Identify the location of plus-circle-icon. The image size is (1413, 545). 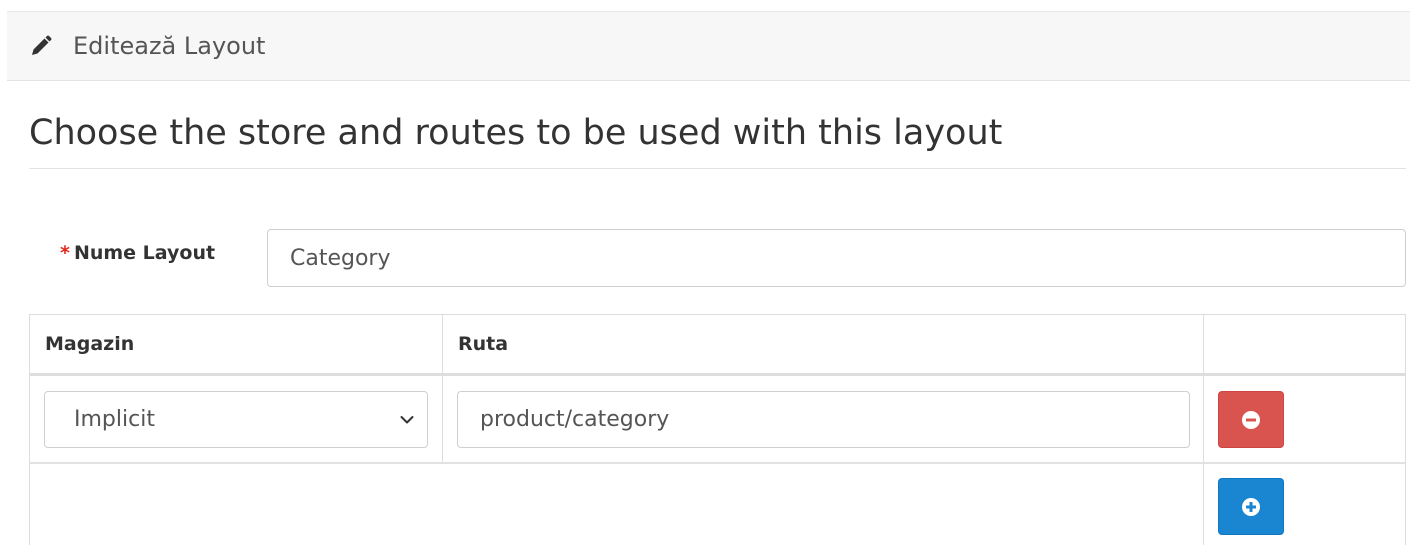
(1251, 506).